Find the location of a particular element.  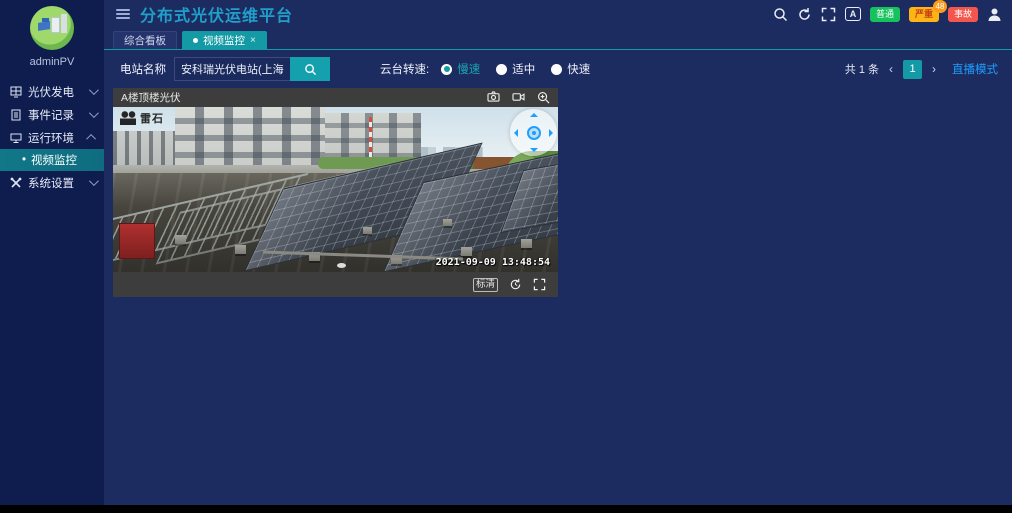

alarm-badge-normal: 普通 is located at coordinates (884, 14).